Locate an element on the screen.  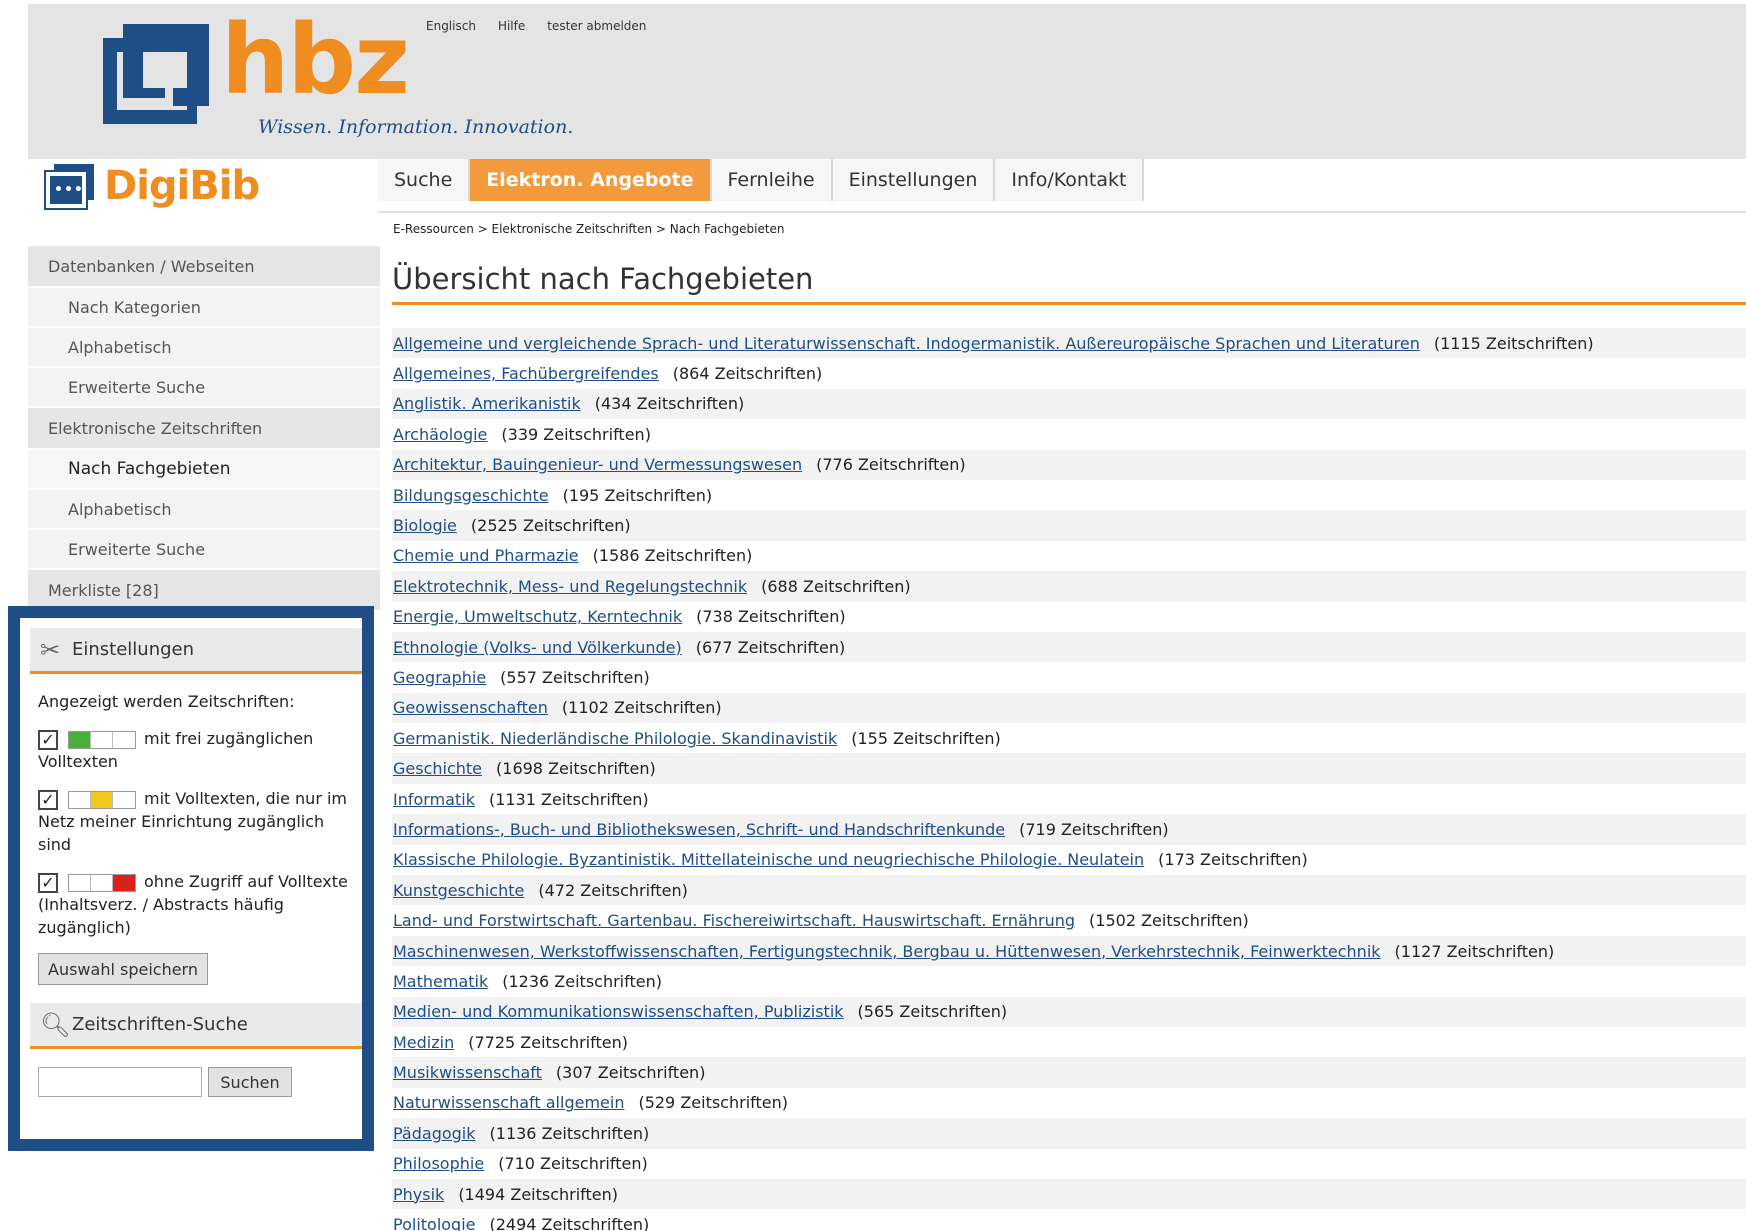
help-link: Hilfe is located at coordinates (511, 26).